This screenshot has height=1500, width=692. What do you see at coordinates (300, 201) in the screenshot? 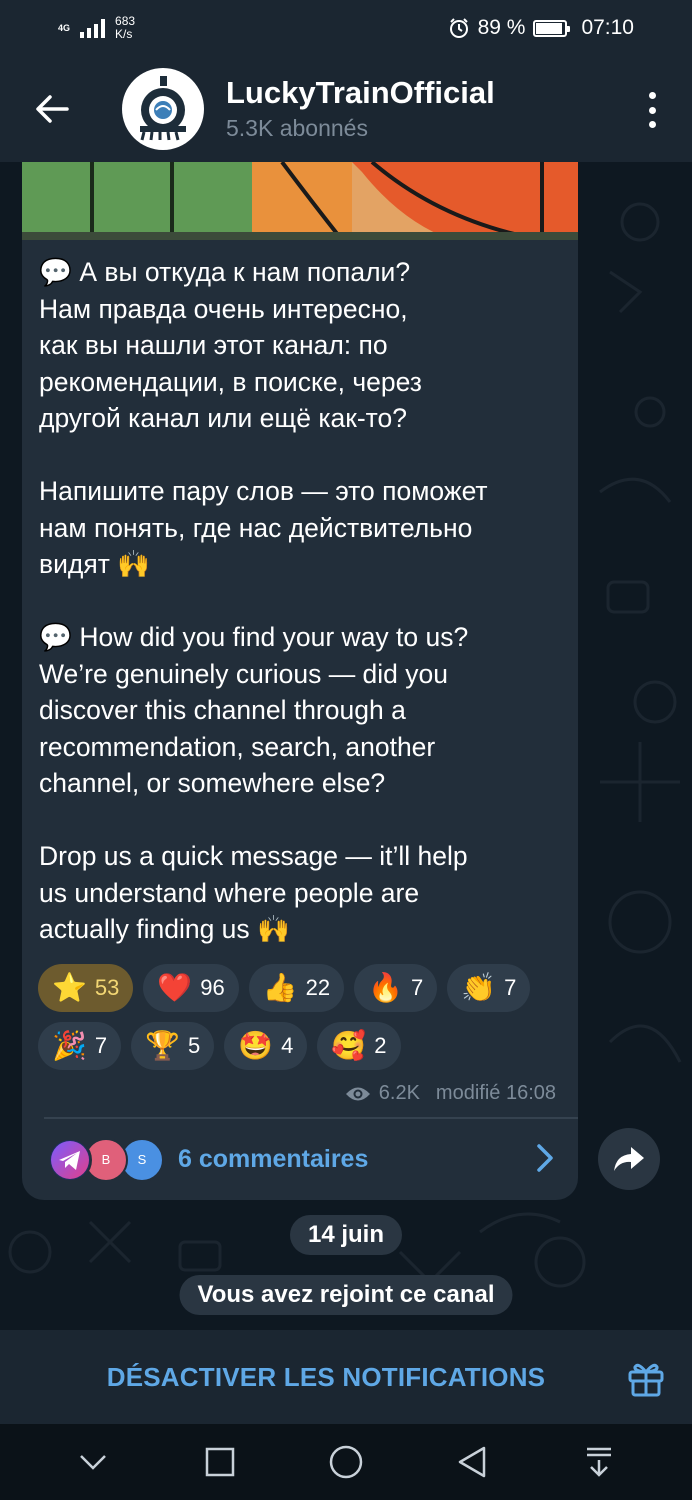
I see `post-image` at bounding box center [300, 201].